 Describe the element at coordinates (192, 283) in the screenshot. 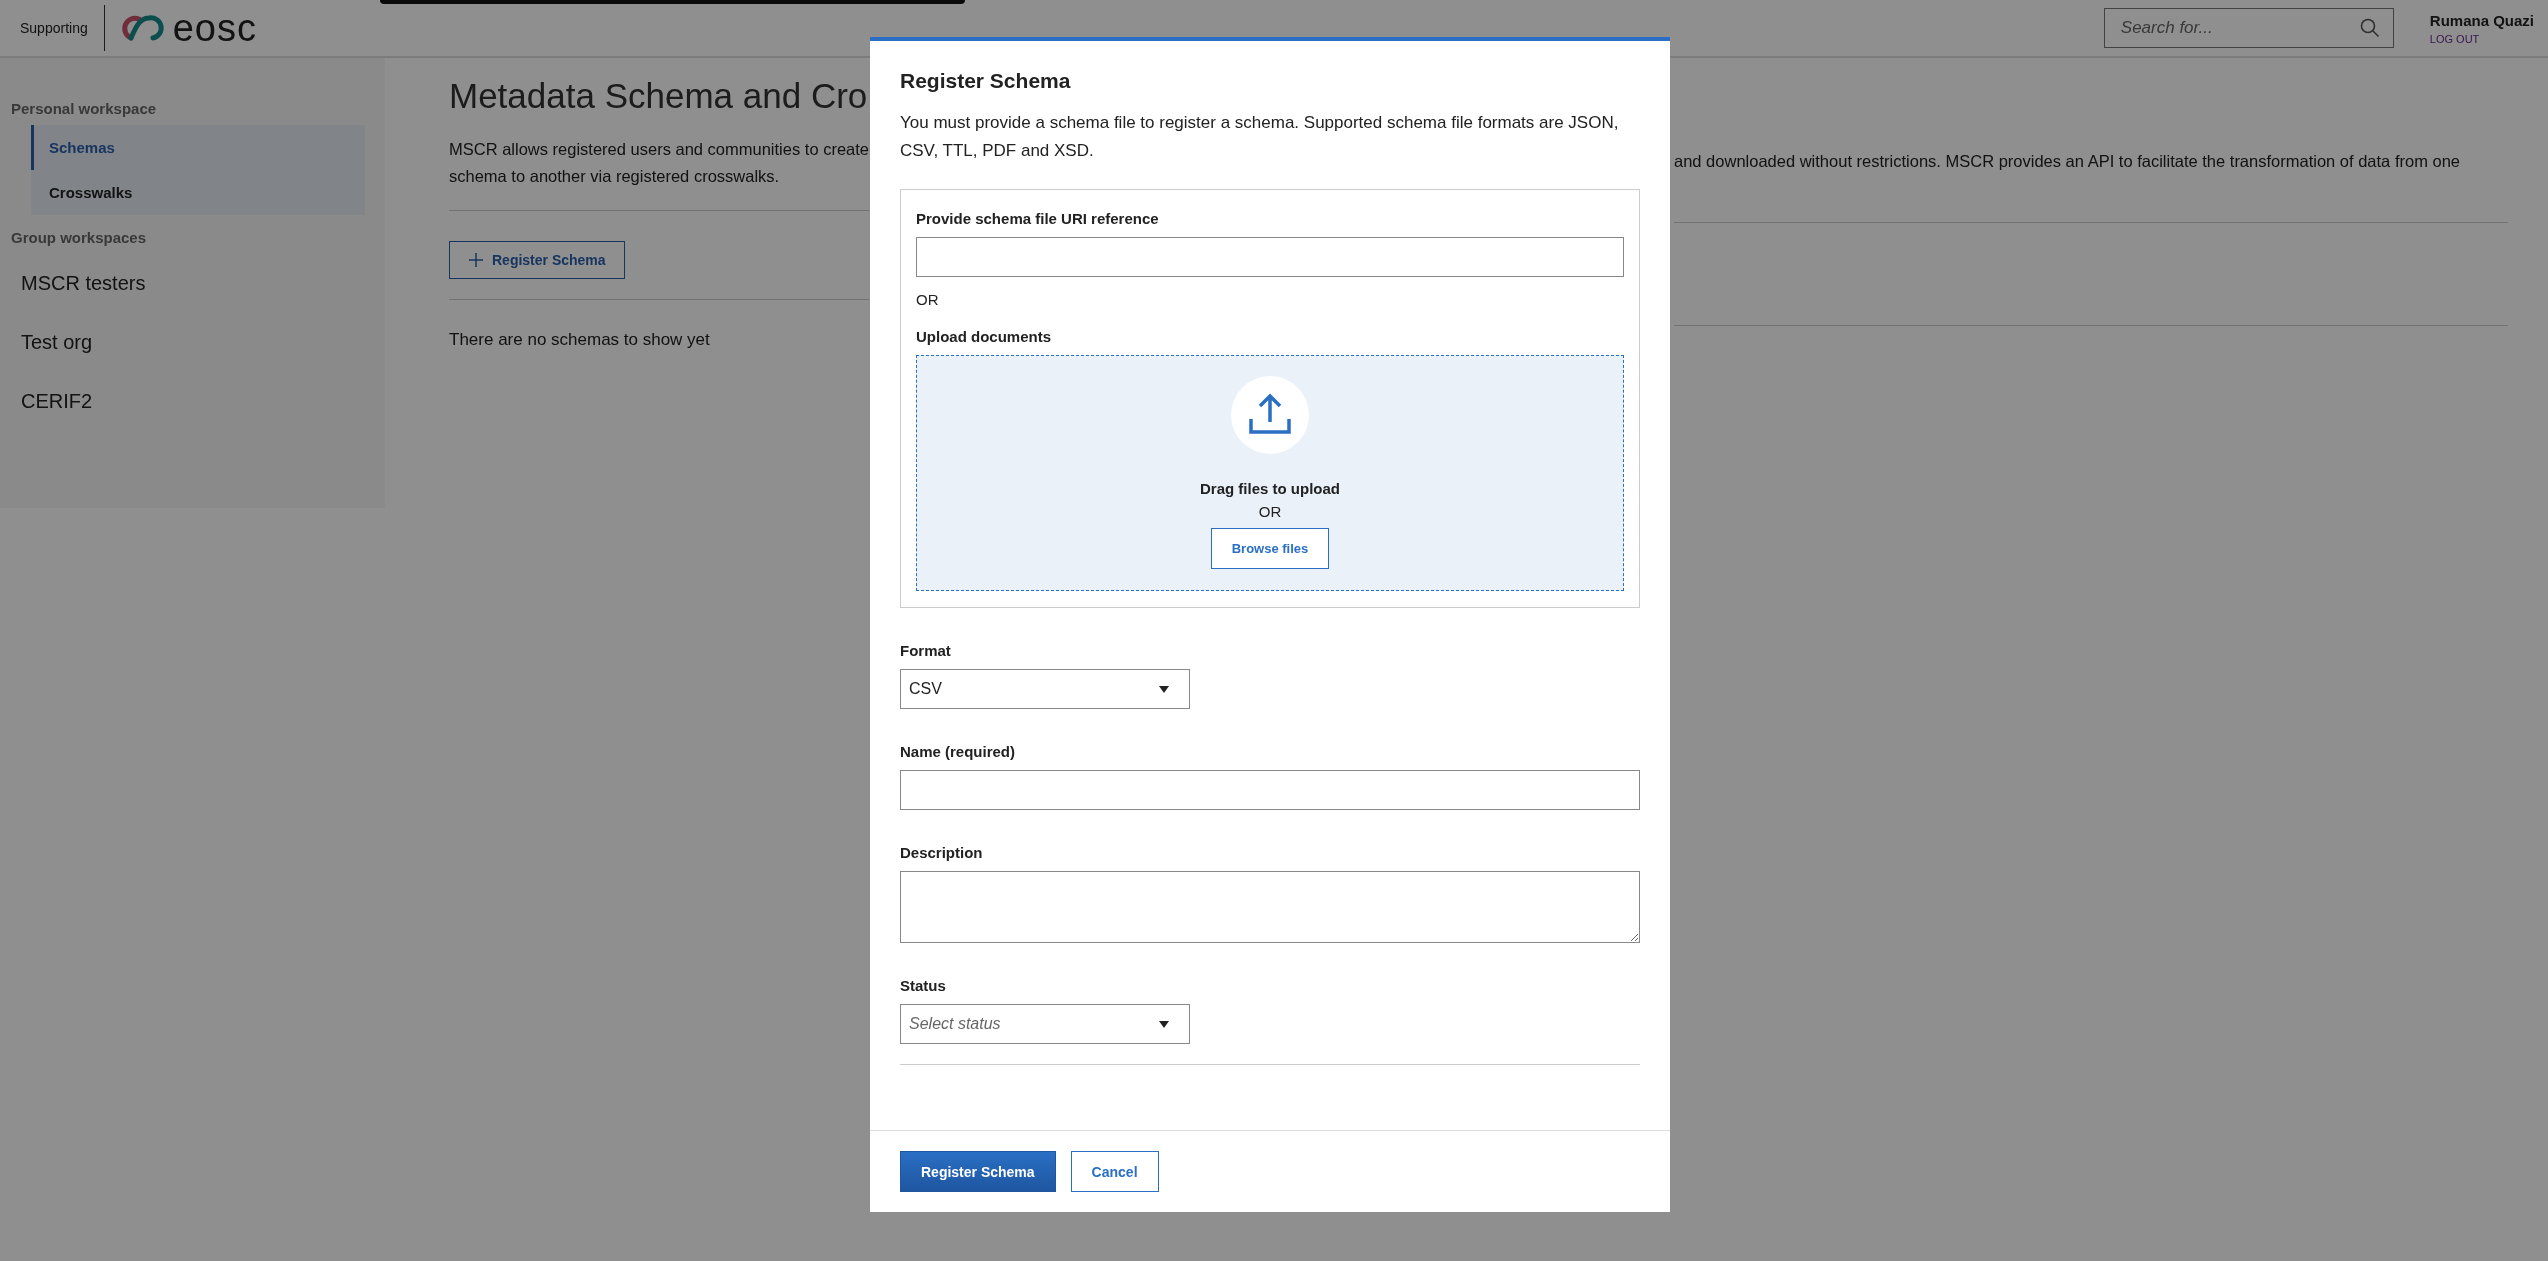

I see `workspace-item: MSCR testers` at that location.